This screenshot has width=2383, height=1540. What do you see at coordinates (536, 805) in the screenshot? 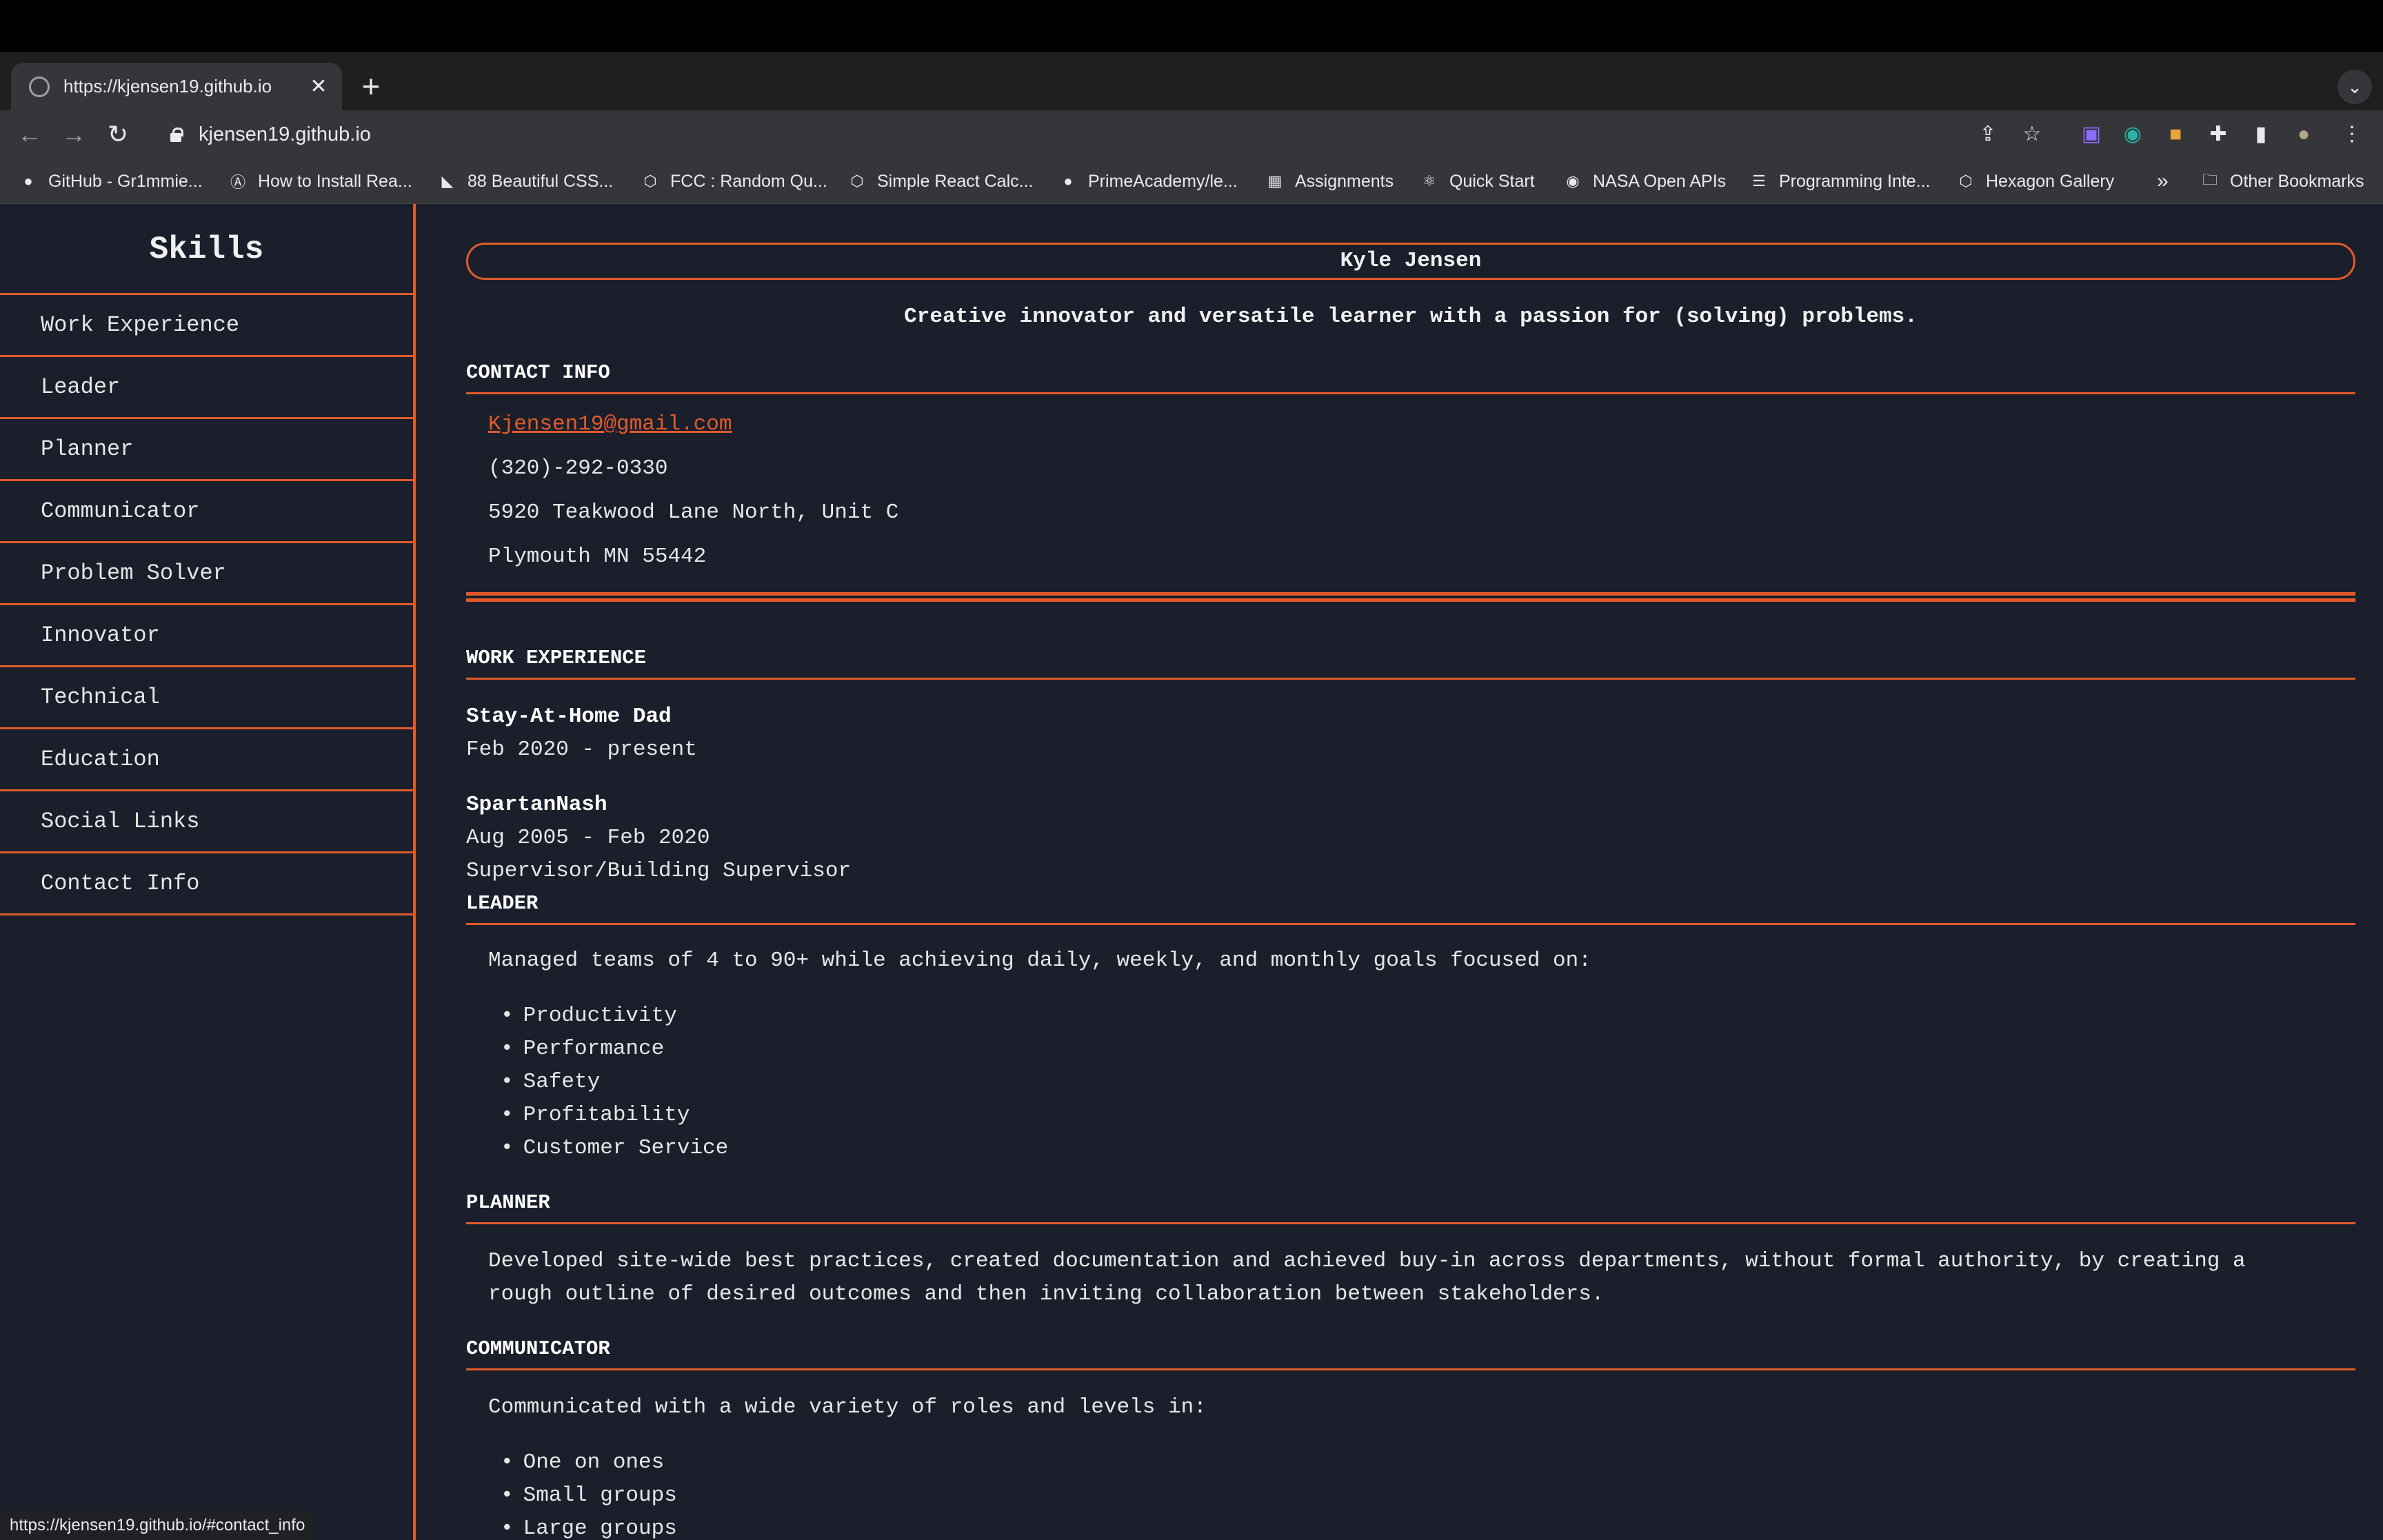
I see `job-title: SpartanNash` at bounding box center [536, 805].